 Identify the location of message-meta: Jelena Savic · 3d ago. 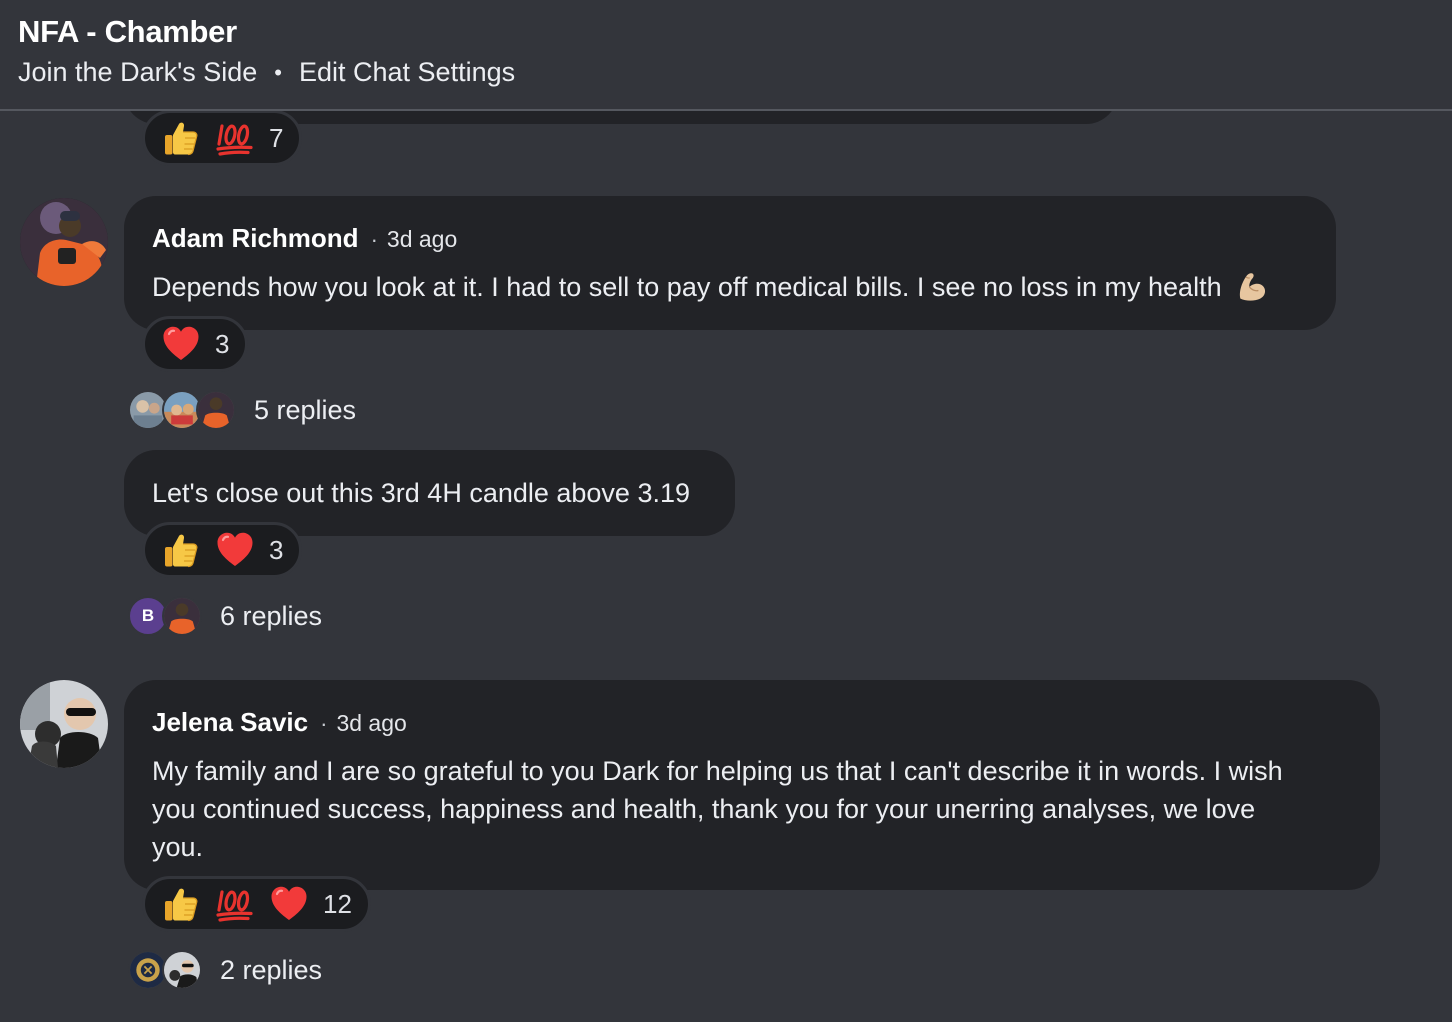
(279, 722).